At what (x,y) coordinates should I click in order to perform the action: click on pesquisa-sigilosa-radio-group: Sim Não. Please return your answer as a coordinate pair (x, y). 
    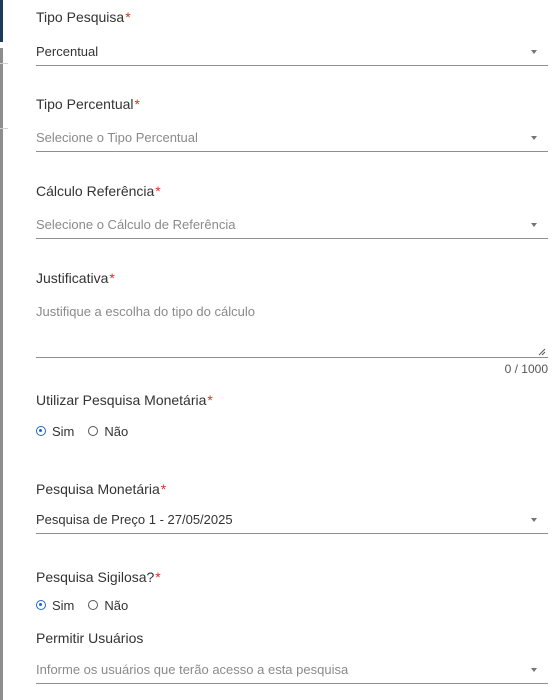
    Looking at the image, I should click on (89, 605).